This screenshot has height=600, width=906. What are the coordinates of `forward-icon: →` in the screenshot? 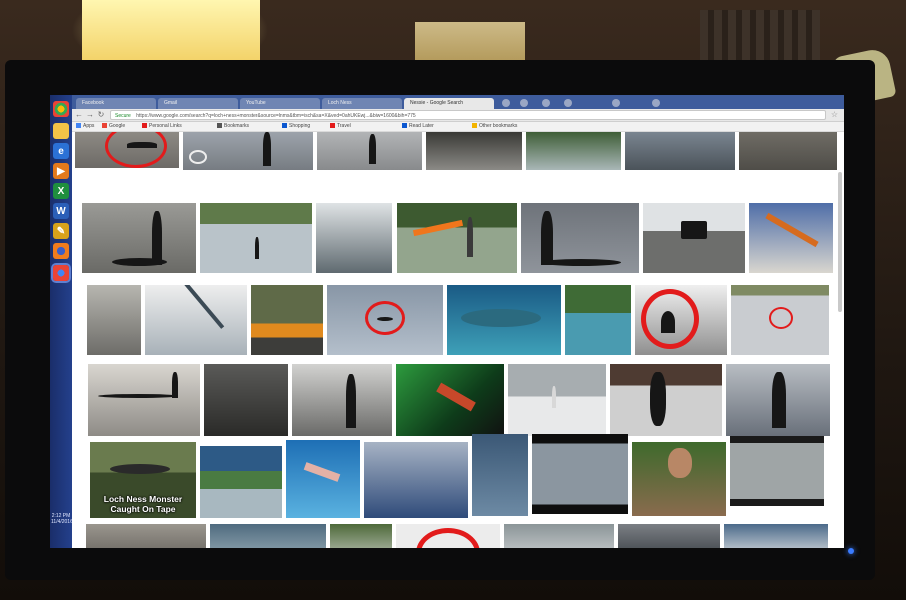 It's located at (90, 115).